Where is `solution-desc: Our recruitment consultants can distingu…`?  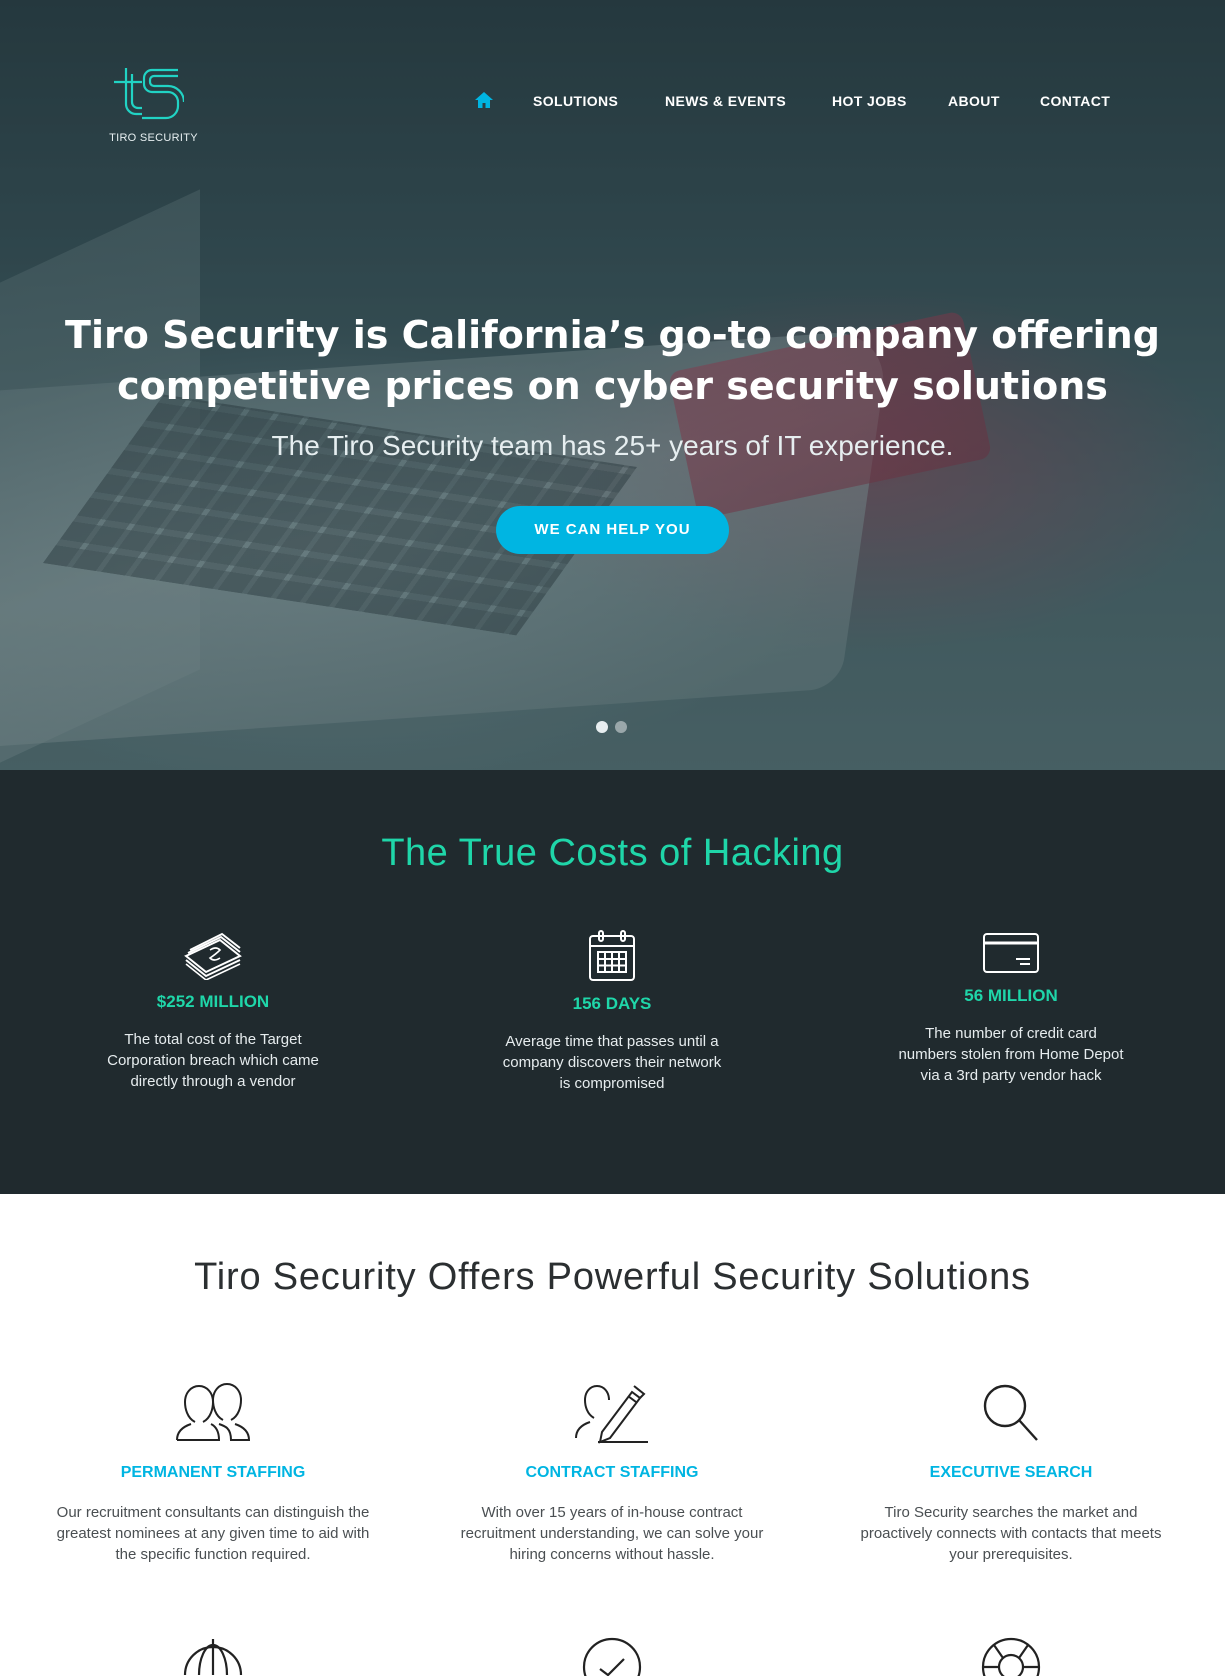
solution-desc: Our recruitment consultants can distingu… is located at coordinates (213, 1533).